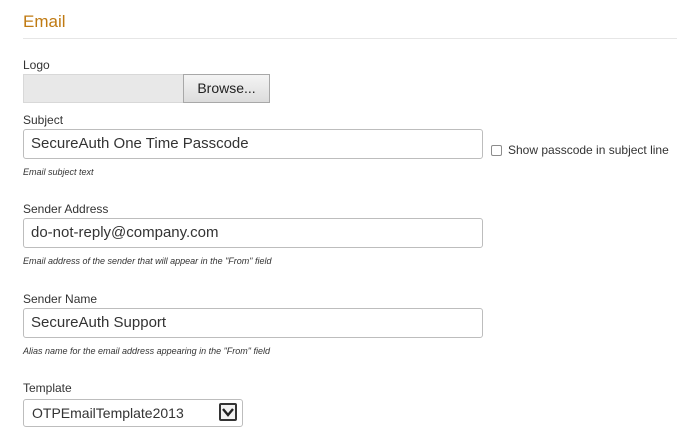 The width and height of the screenshot is (682, 442). I want to click on chevron-down-icon, so click(228, 412).